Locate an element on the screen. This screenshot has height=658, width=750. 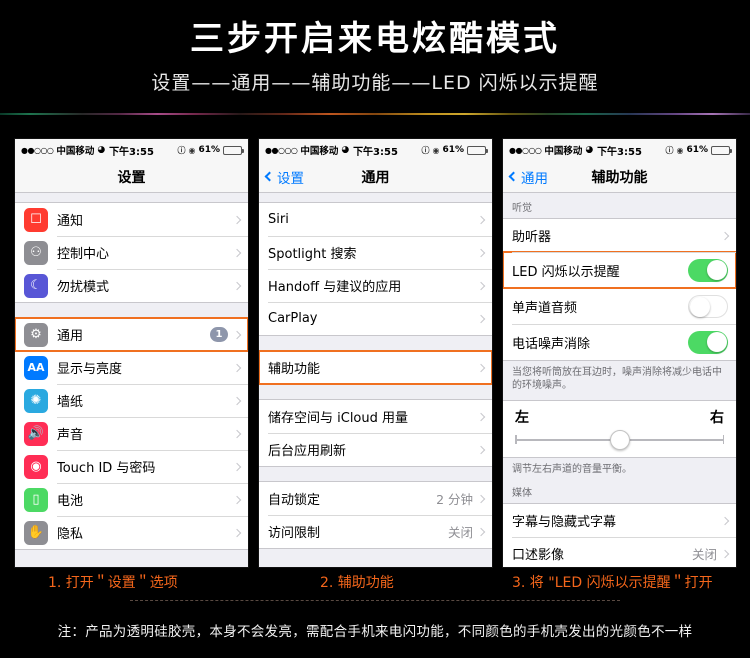
dashed-divider is located at coordinates (375, 600).